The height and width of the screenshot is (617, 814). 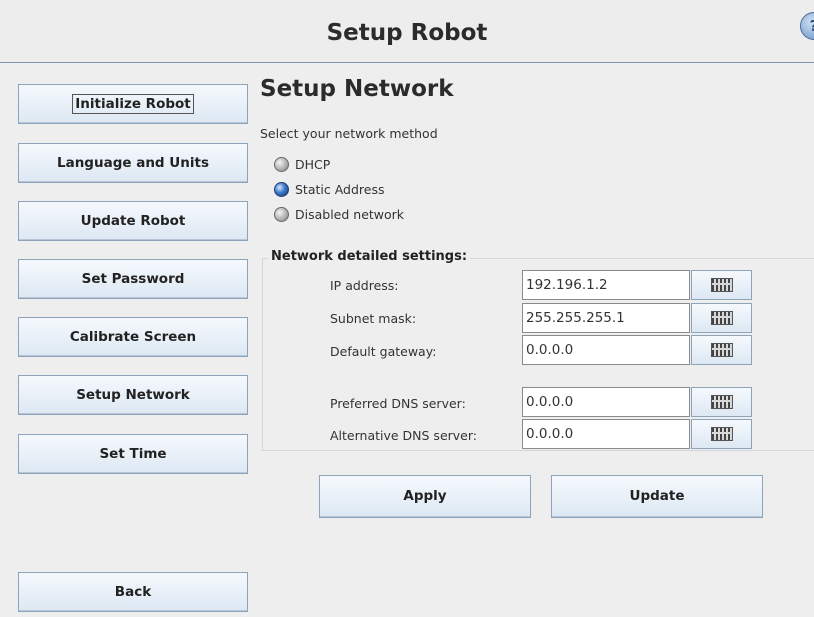 I want to click on alternative-dns-keyboard-button, so click(x=721, y=434).